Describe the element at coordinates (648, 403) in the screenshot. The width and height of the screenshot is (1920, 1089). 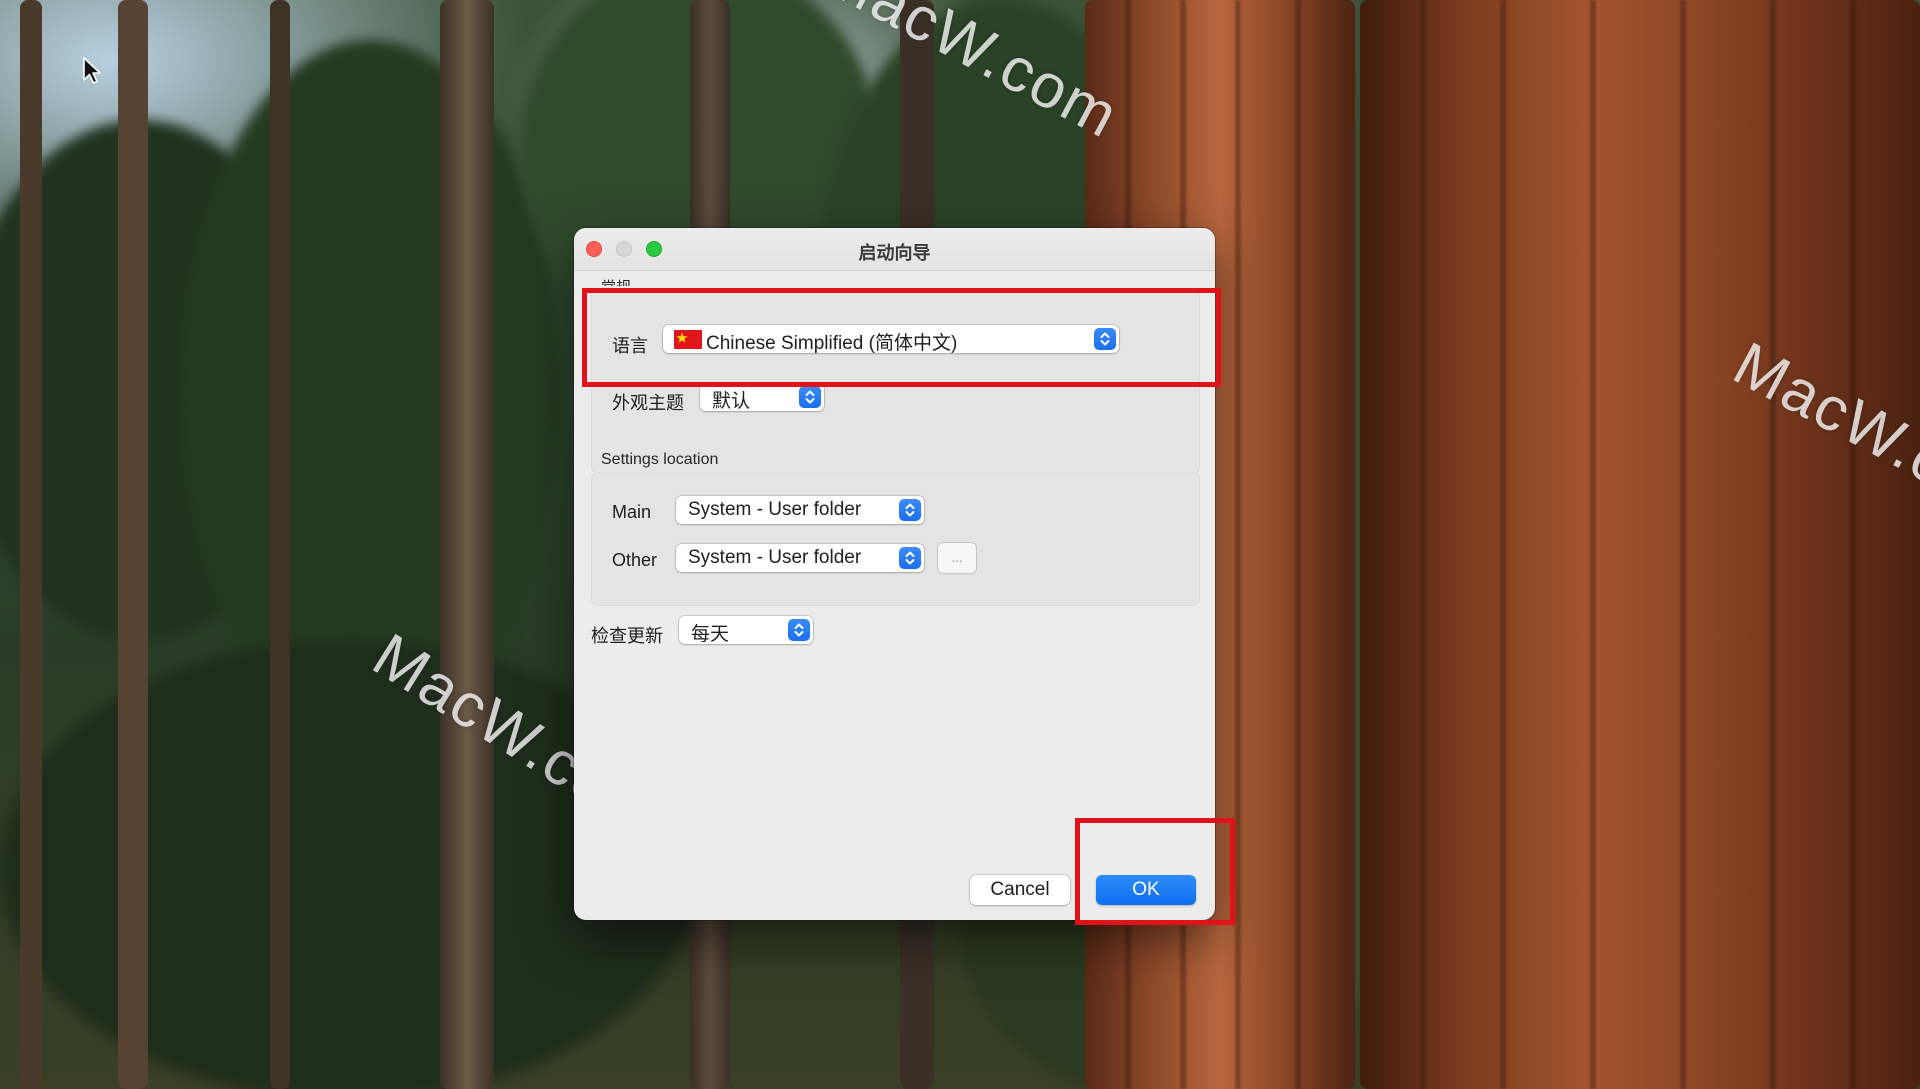
I see `theme-label: 外观主题` at that location.